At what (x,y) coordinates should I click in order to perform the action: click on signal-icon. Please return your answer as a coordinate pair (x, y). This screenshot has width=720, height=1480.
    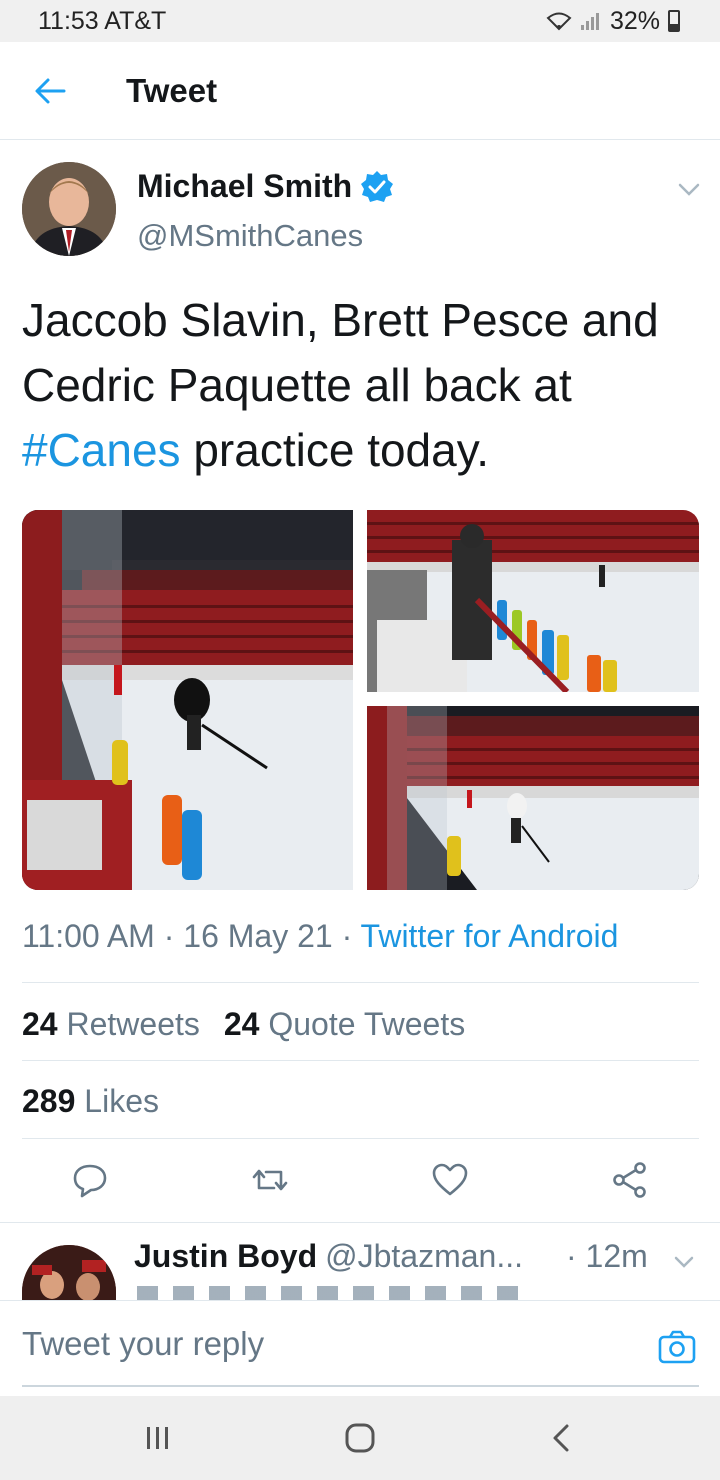
    Looking at the image, I should click on (589, 21).